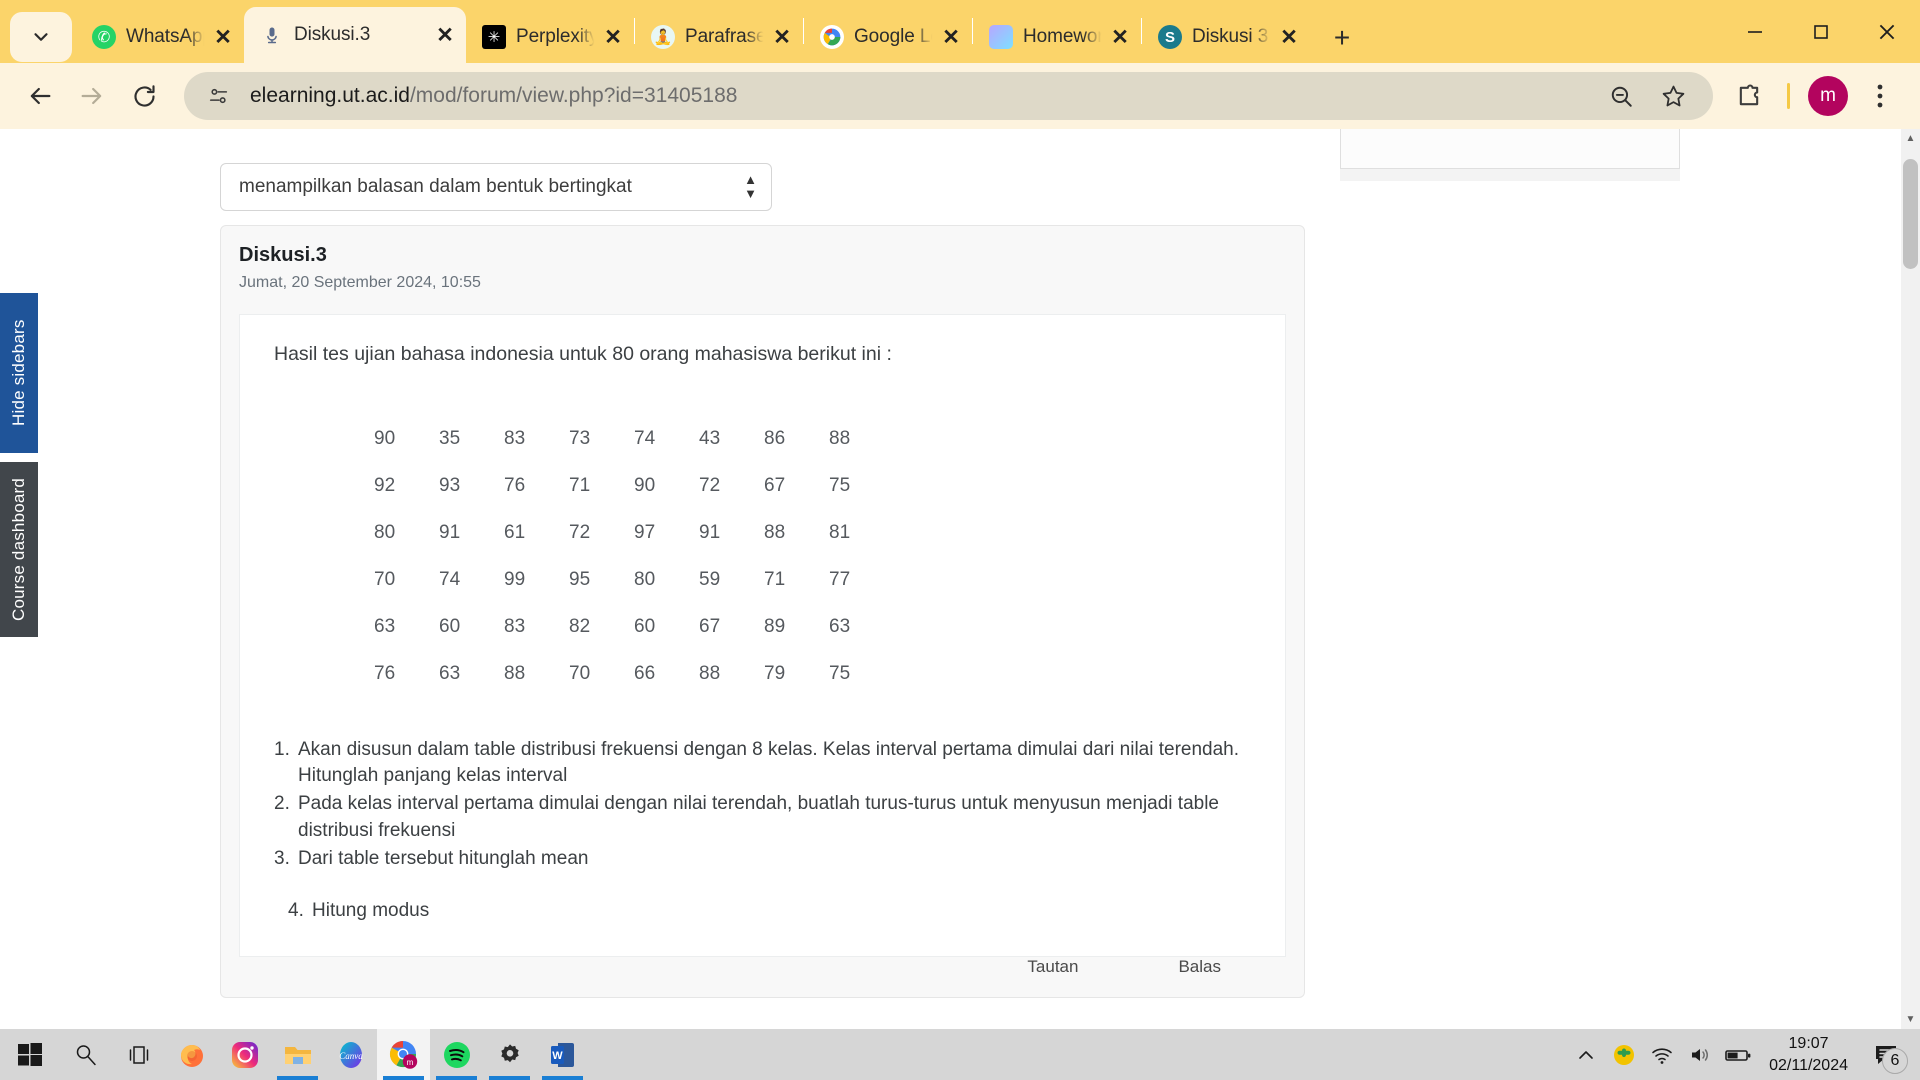  What do you see at coordinates (296, 911) in the screenshot?
I see `task-number: 4.` at bounding box center [296, 911].